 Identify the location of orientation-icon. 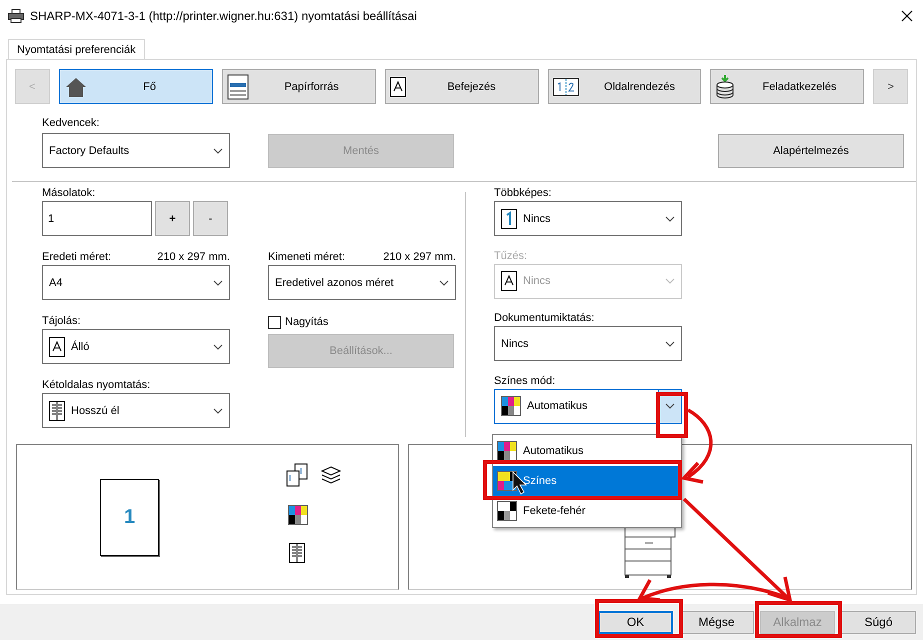
(57, 346).